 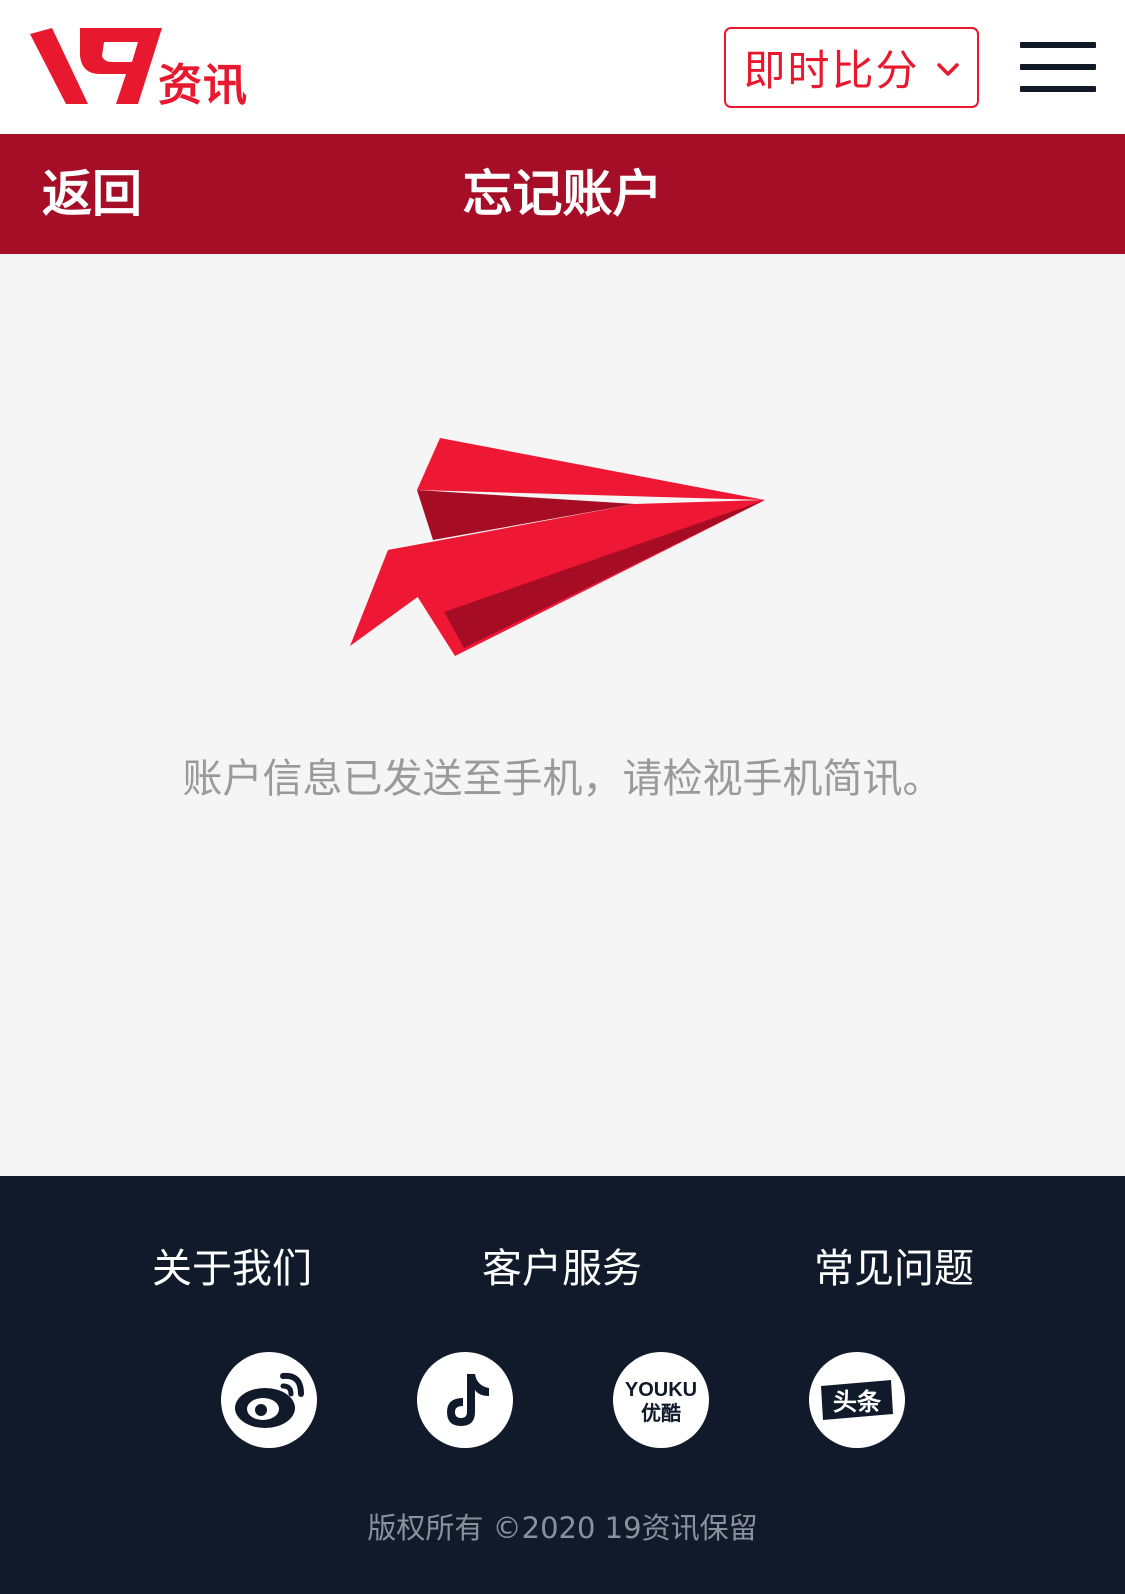 I want to click on douyin-icon, so click(x=465, y=1400).